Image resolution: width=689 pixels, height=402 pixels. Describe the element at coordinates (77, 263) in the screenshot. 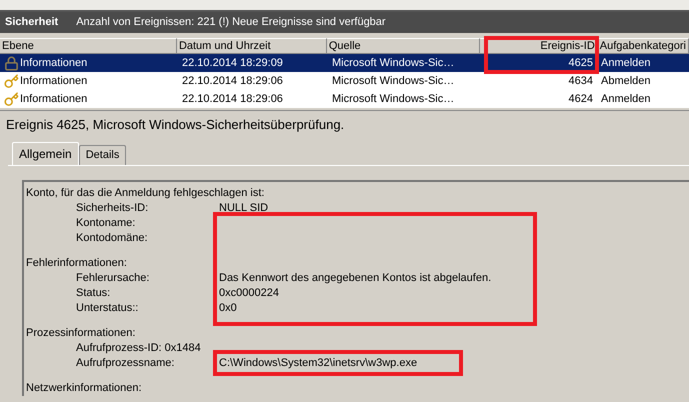

I see `section-heading: Fehlerinformationen:` at that location.